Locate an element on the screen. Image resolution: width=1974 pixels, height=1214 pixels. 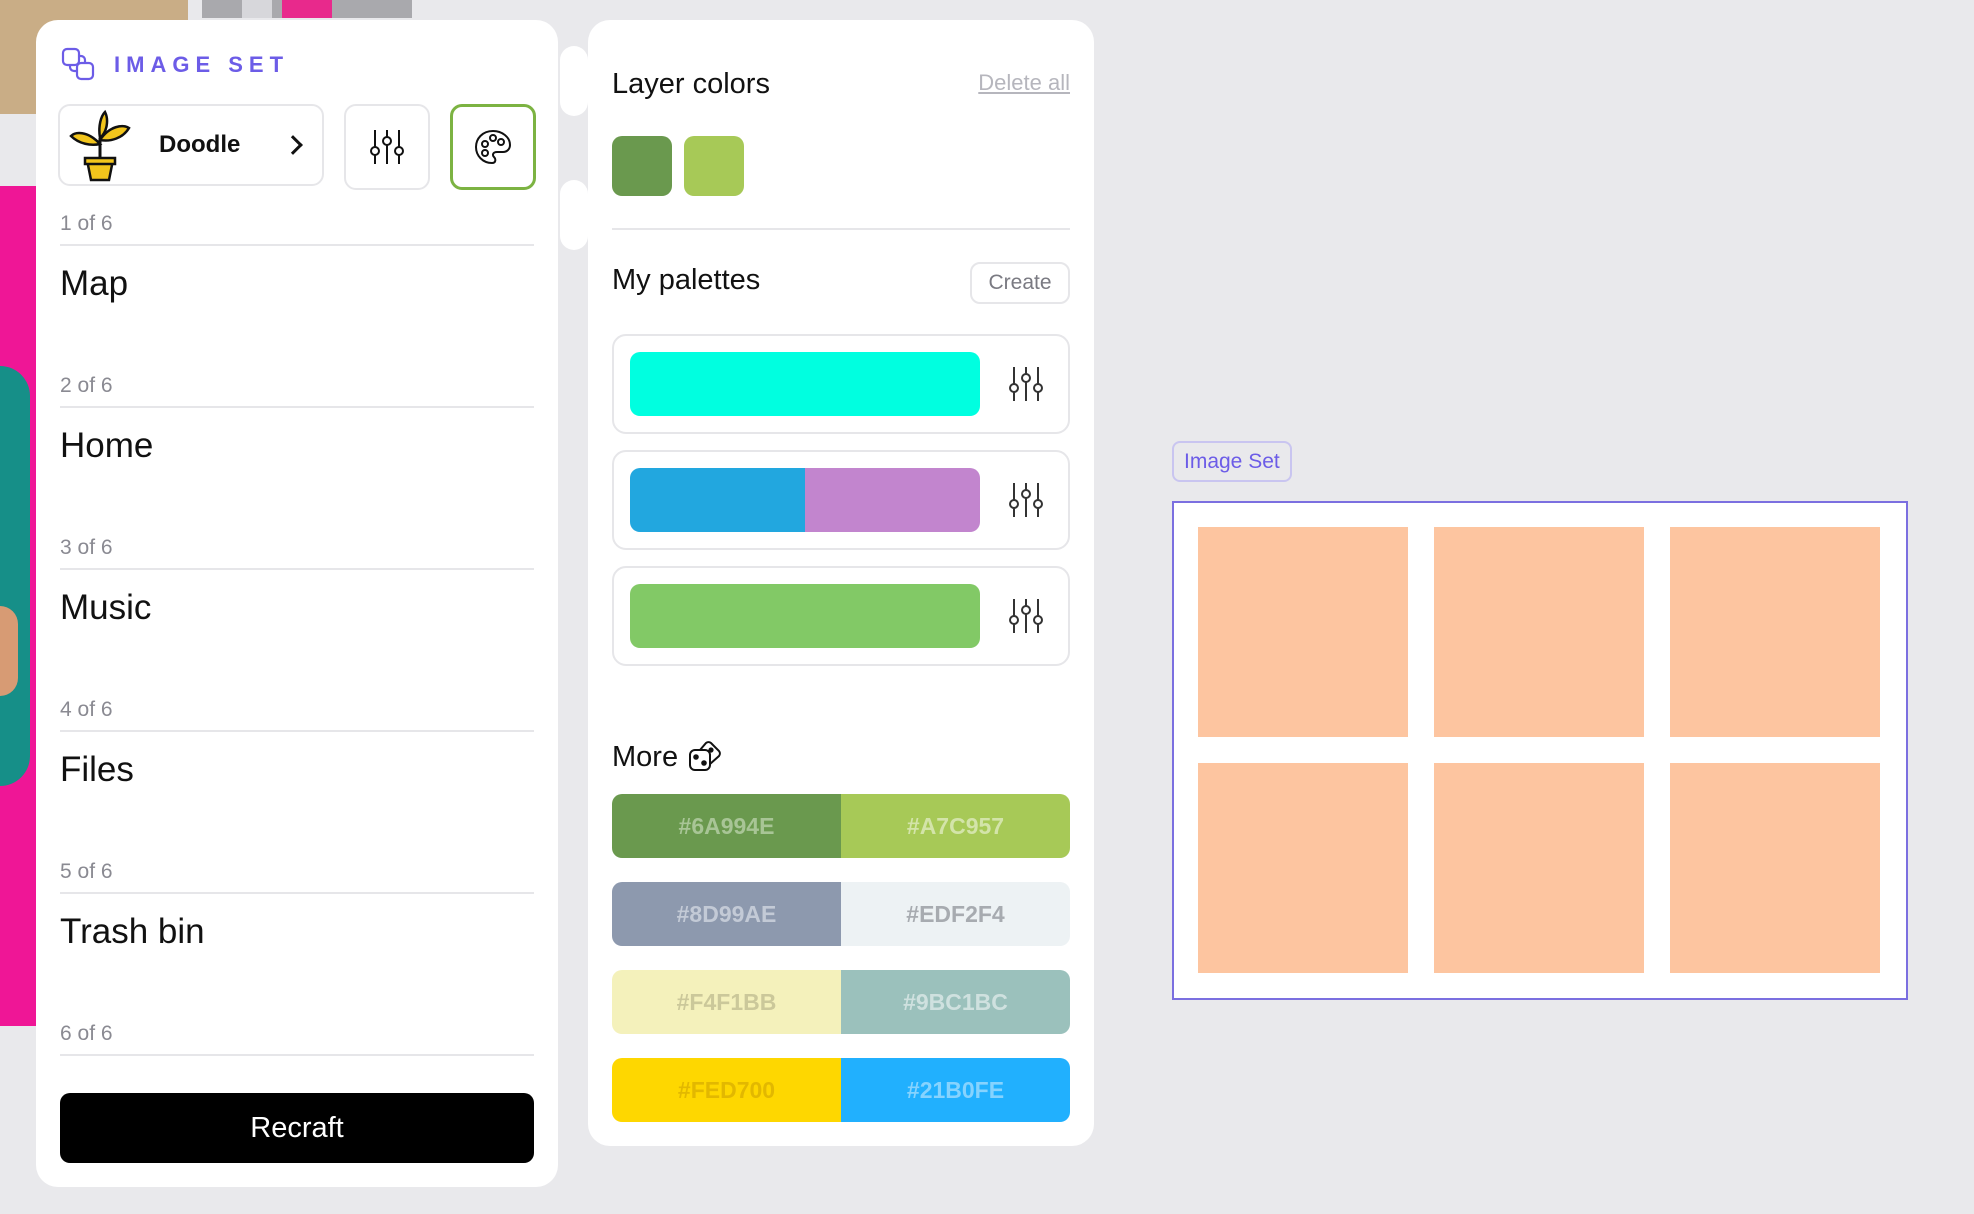
divider is located at coordinates (841, 229).